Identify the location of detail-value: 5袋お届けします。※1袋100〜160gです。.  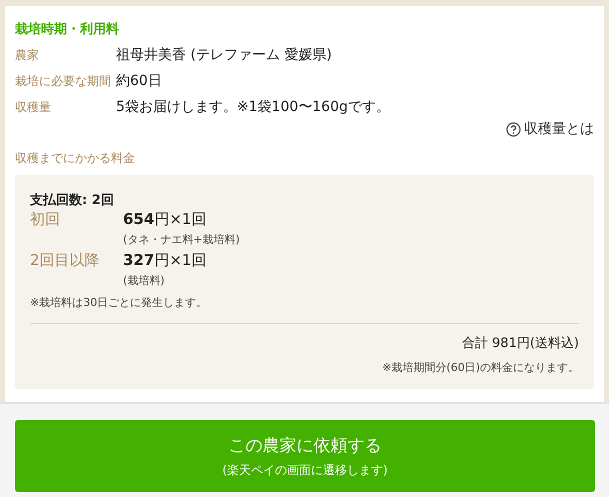
(253, 107).